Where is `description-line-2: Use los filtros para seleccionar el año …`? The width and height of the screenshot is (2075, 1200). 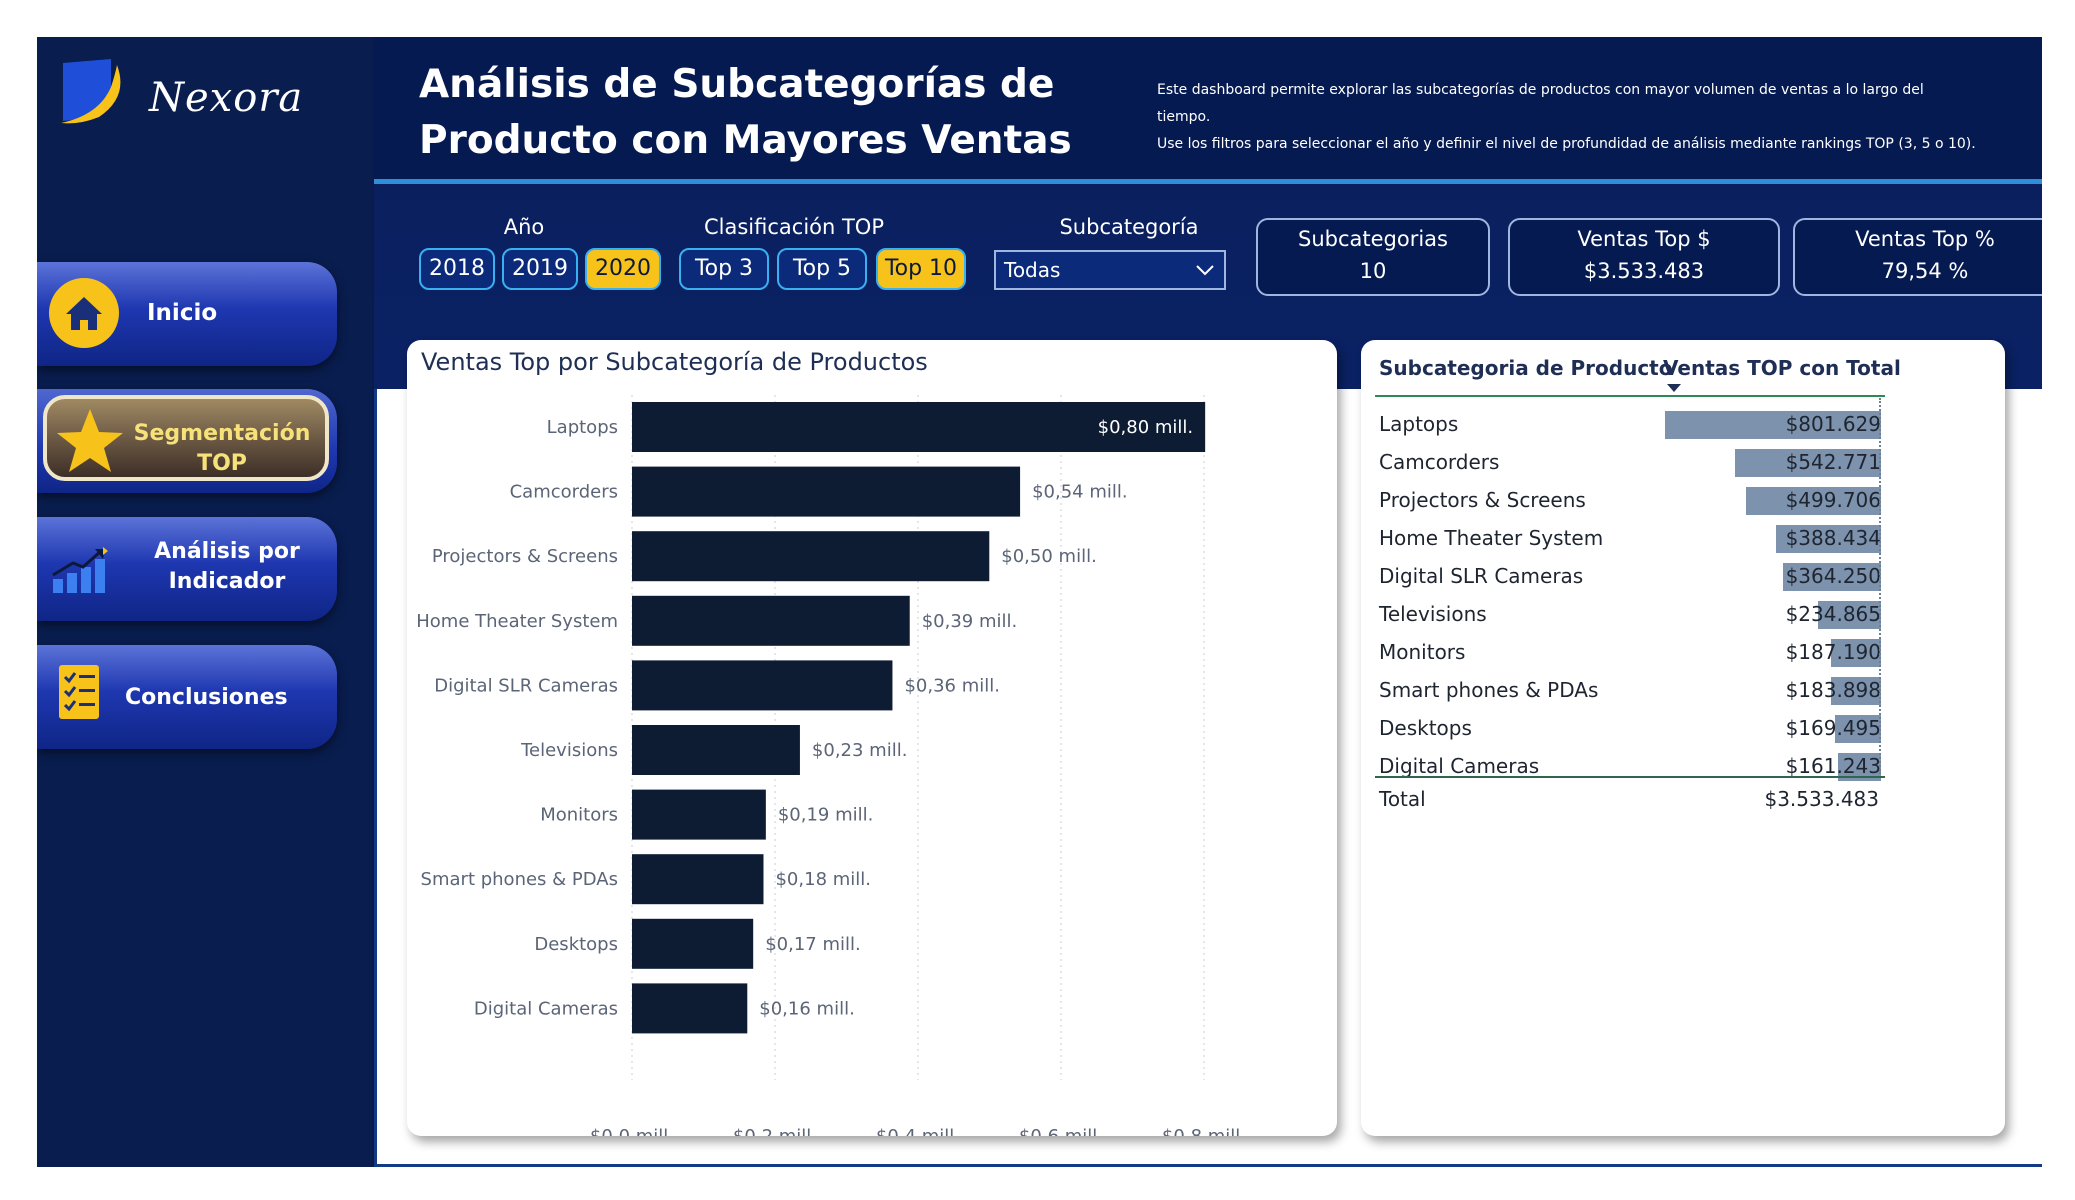 description-line-2: Use los filtros para seleccionar el año … is located at coordinates (1566, 144).